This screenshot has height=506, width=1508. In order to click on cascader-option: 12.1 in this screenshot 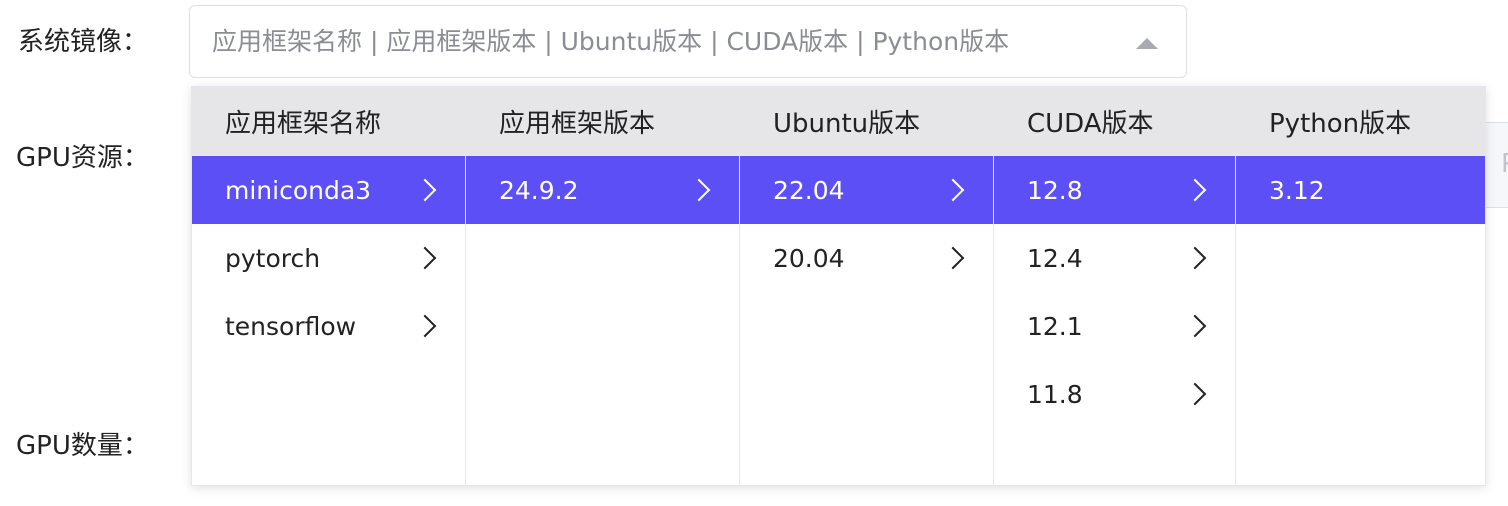, I will do `click(1114, 326)`.